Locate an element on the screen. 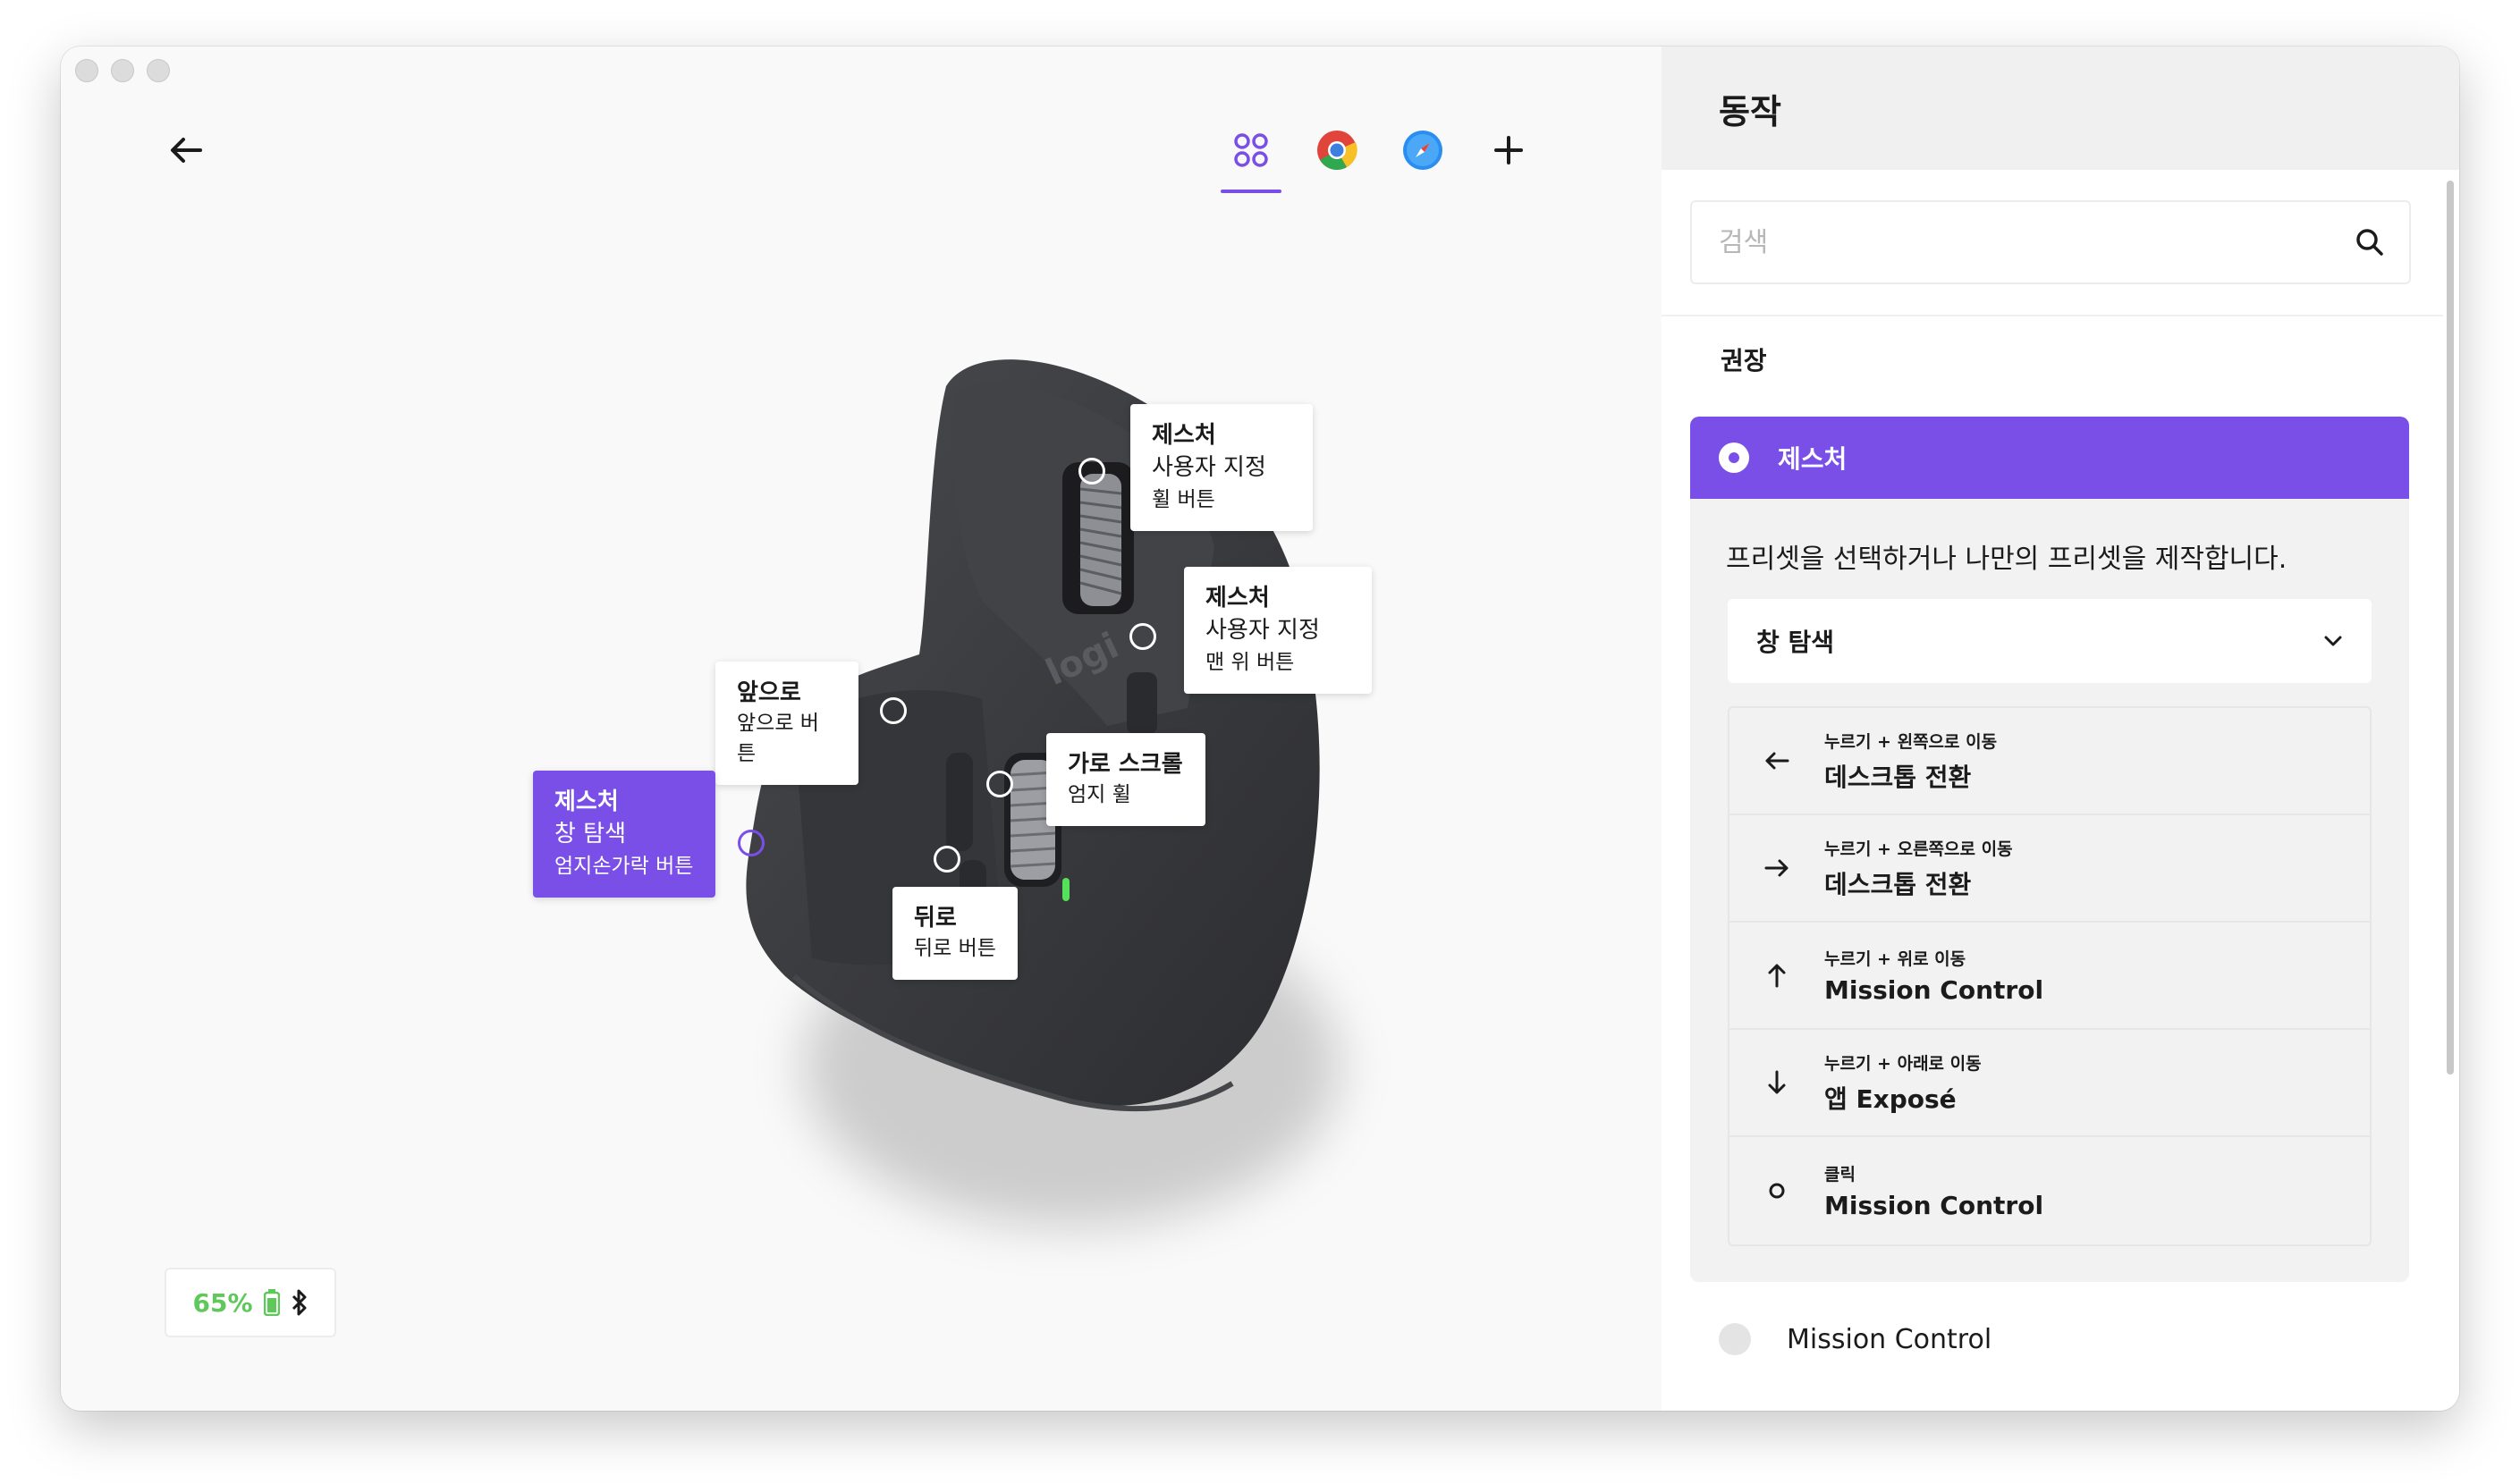  gesture-action-row: 누르기 + 왼쪽으로 이동 데스크톱 전환 is located at coordinates (2049, 761).